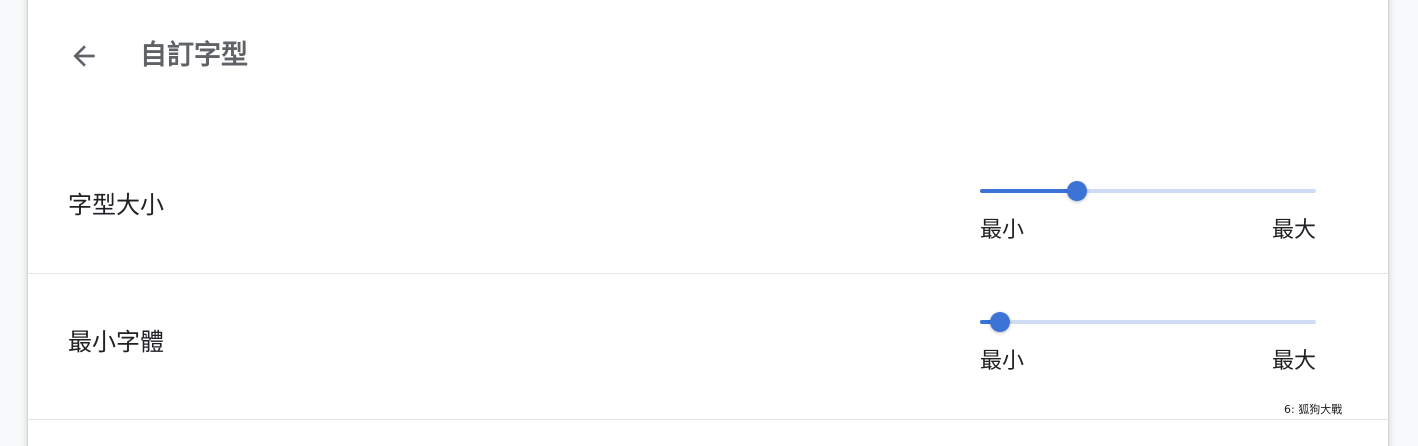 Image resolution: width=1418 pixels, height=446 pixels. What do you see at coordinates (708, 419) in the screenshot?
I see `row-divider` at bounding box center [708, 419].